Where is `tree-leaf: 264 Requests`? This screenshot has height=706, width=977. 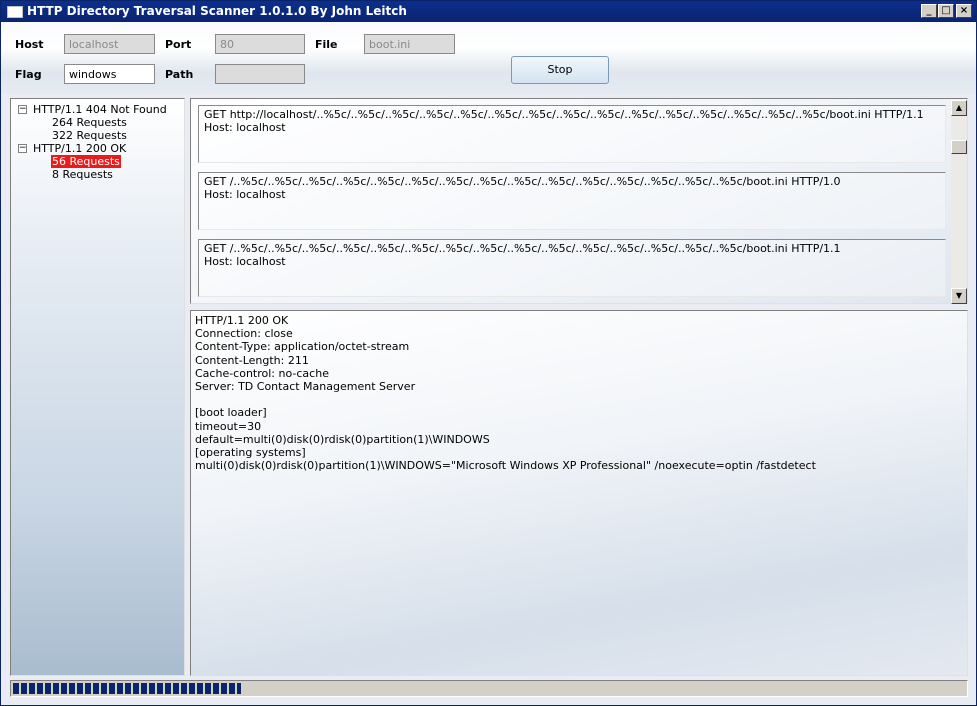
tree-leaf: 264 Requests is located at coordinates (89, 122).